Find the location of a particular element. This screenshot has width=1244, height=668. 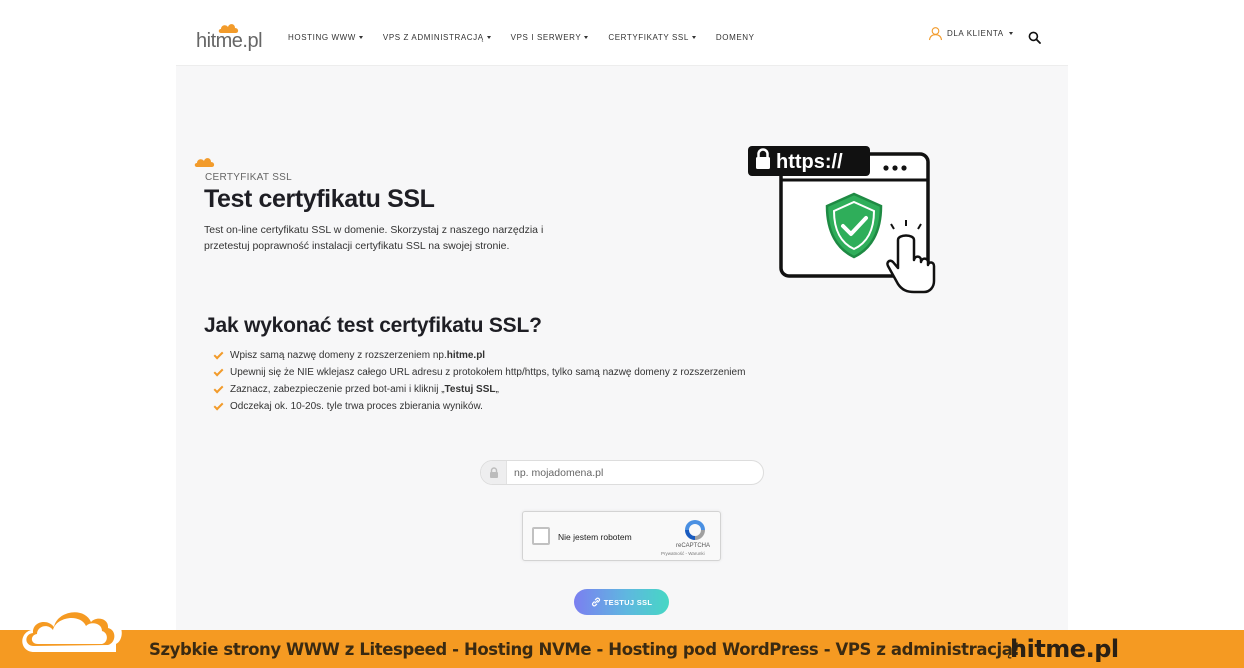

nav-item-label: VPS I SERWERY is located at coordinates (546, 37).